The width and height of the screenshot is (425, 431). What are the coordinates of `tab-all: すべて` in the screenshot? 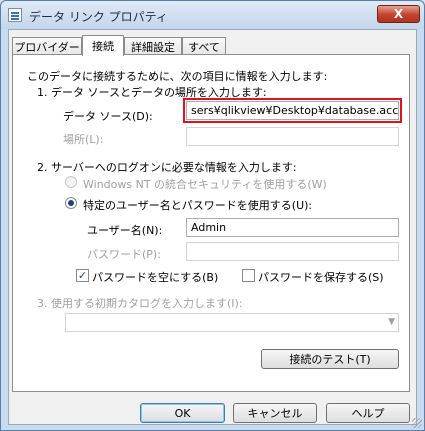 It's located at (204, 46).